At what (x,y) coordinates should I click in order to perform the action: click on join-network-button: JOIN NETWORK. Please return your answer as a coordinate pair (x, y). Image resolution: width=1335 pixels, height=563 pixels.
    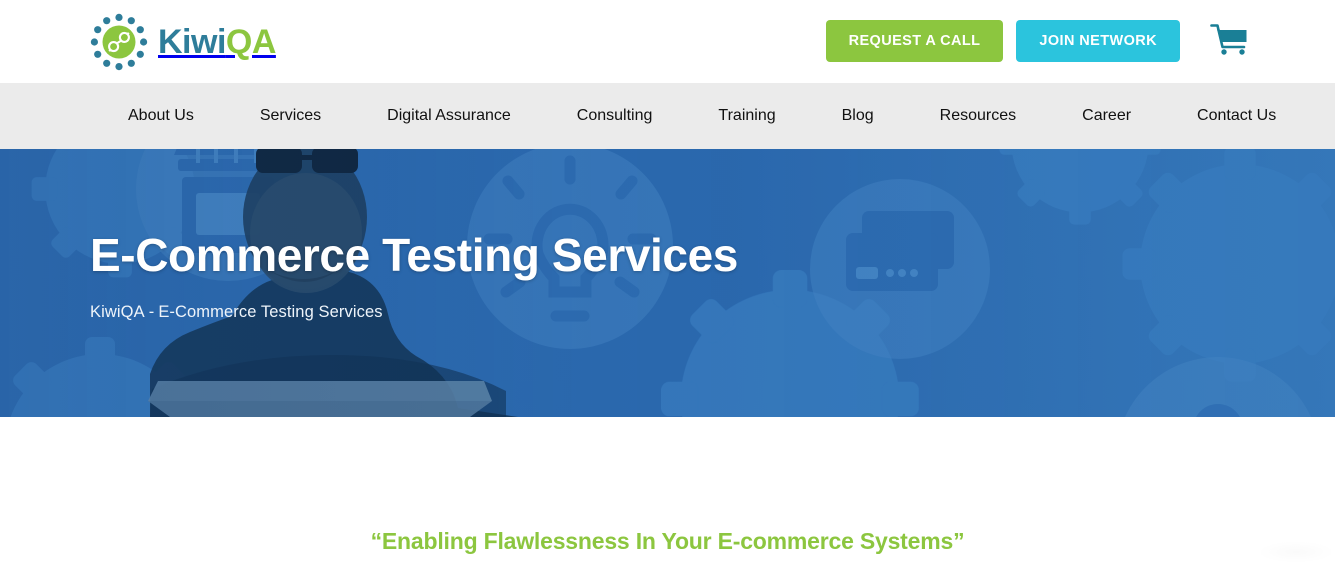
    Looking at the image, I should click on (1098, 41).